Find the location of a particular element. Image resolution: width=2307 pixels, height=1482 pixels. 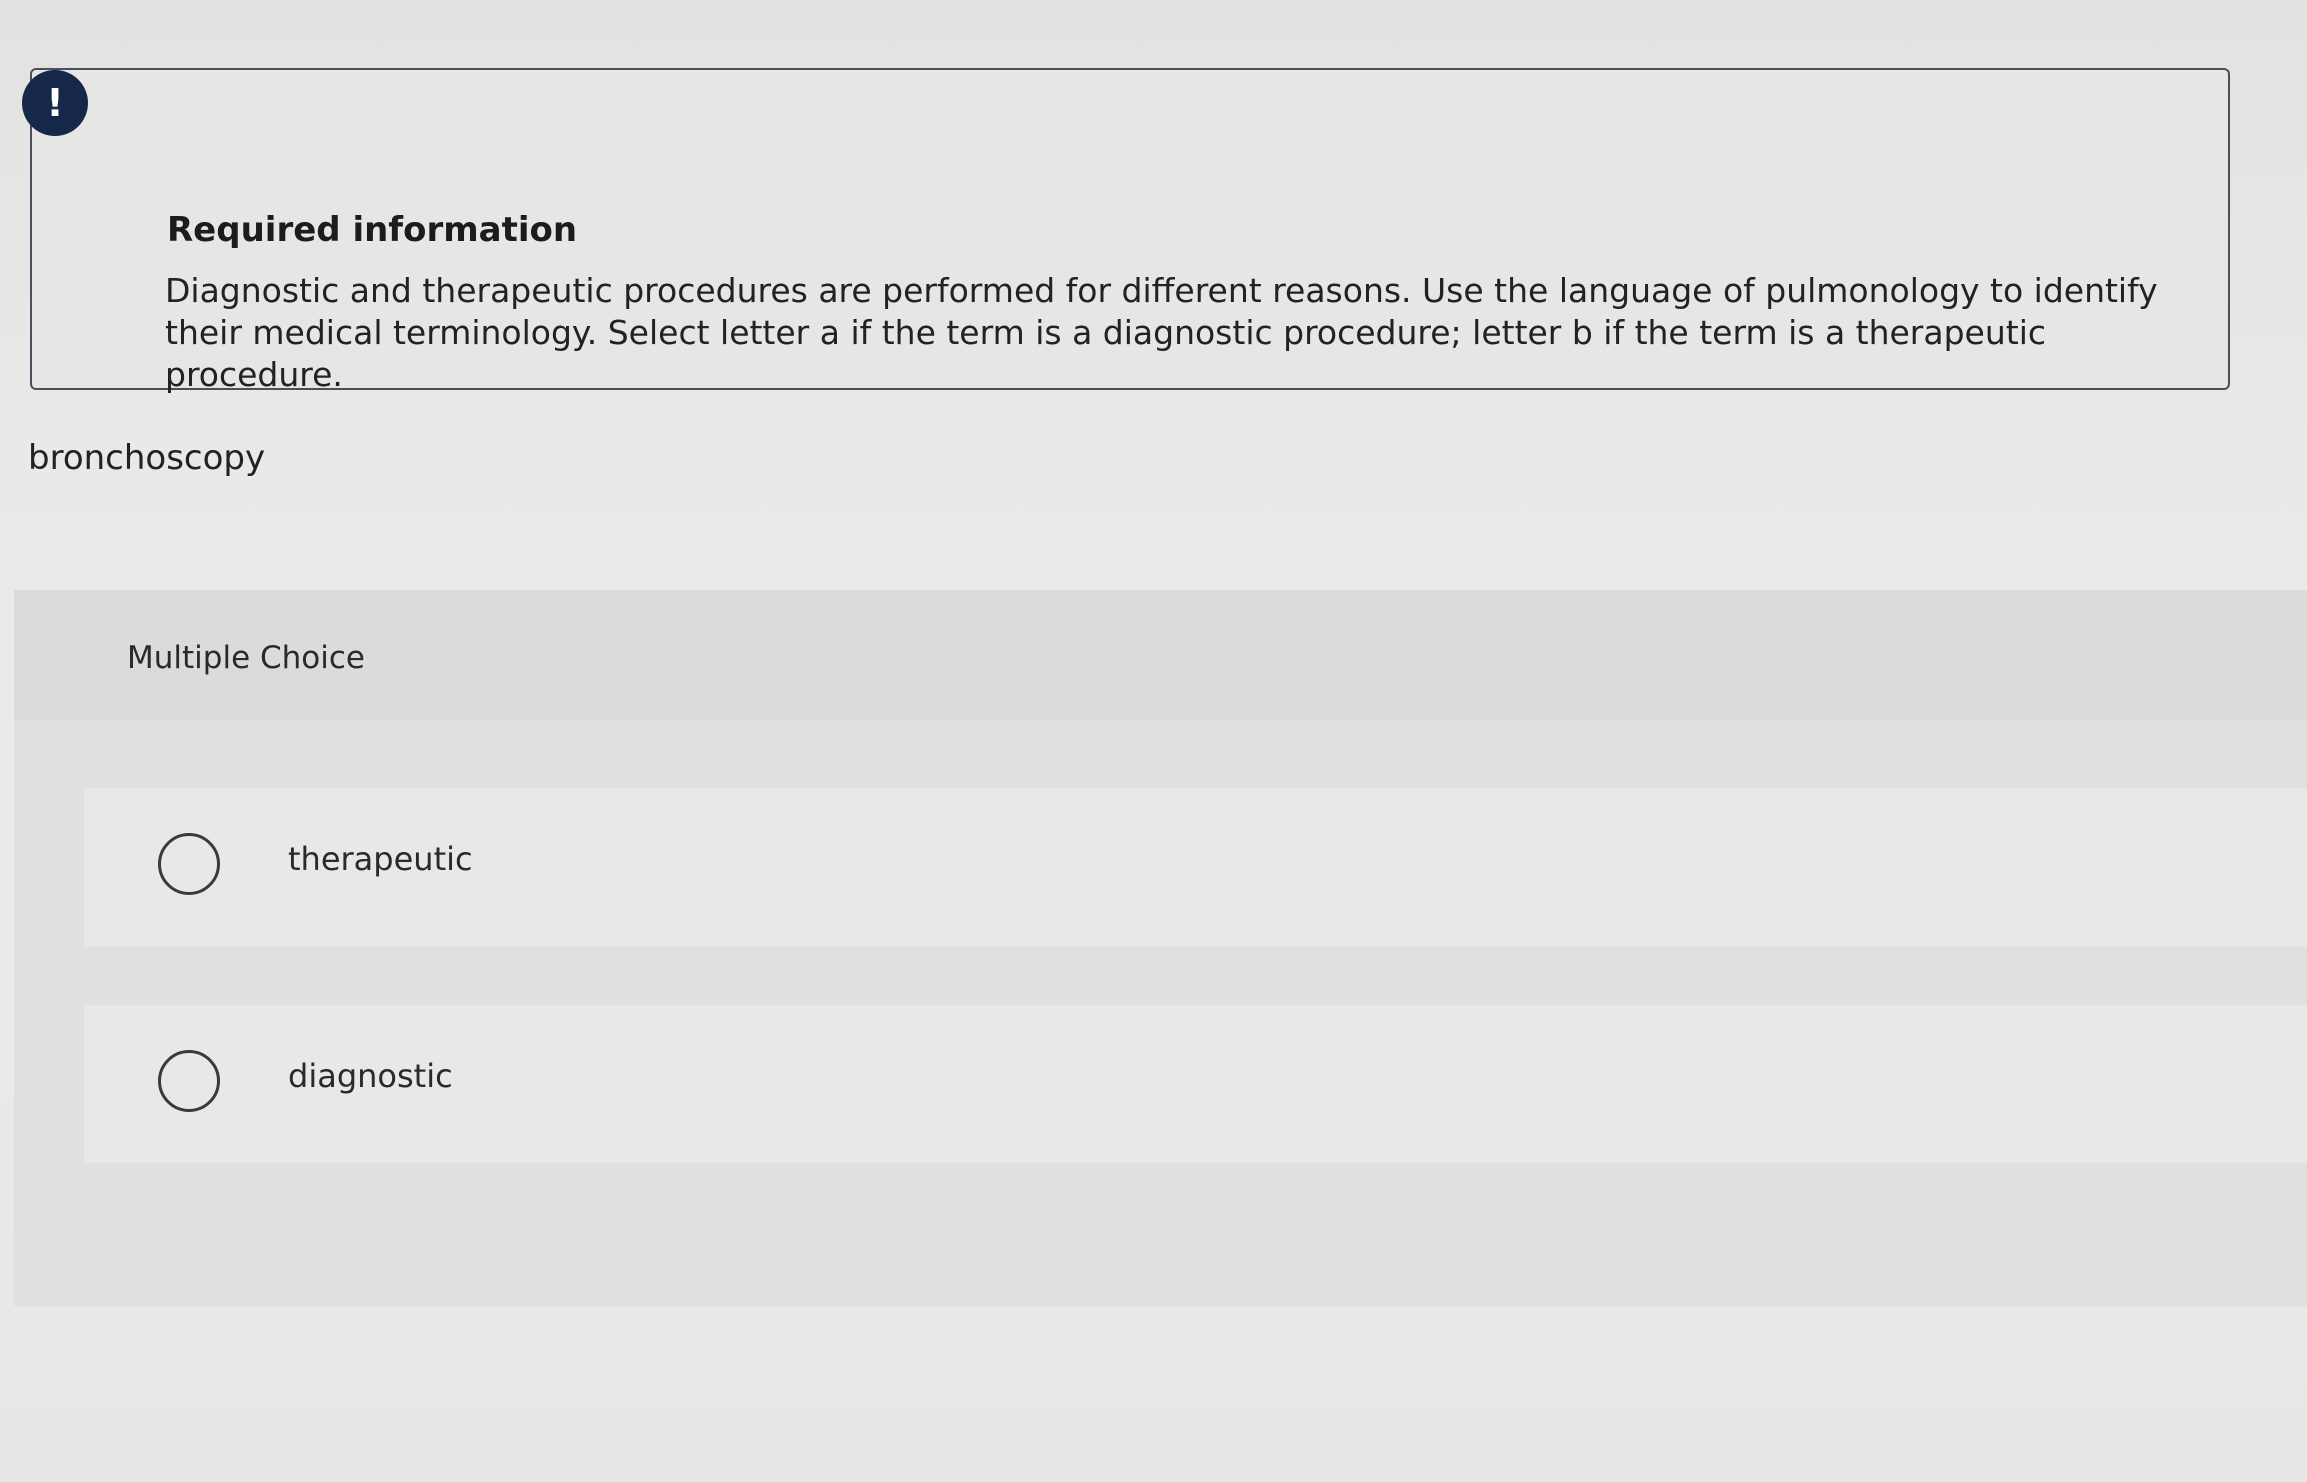

option-label-therapeutic: therapeutic is located at coordinates (380, 859).